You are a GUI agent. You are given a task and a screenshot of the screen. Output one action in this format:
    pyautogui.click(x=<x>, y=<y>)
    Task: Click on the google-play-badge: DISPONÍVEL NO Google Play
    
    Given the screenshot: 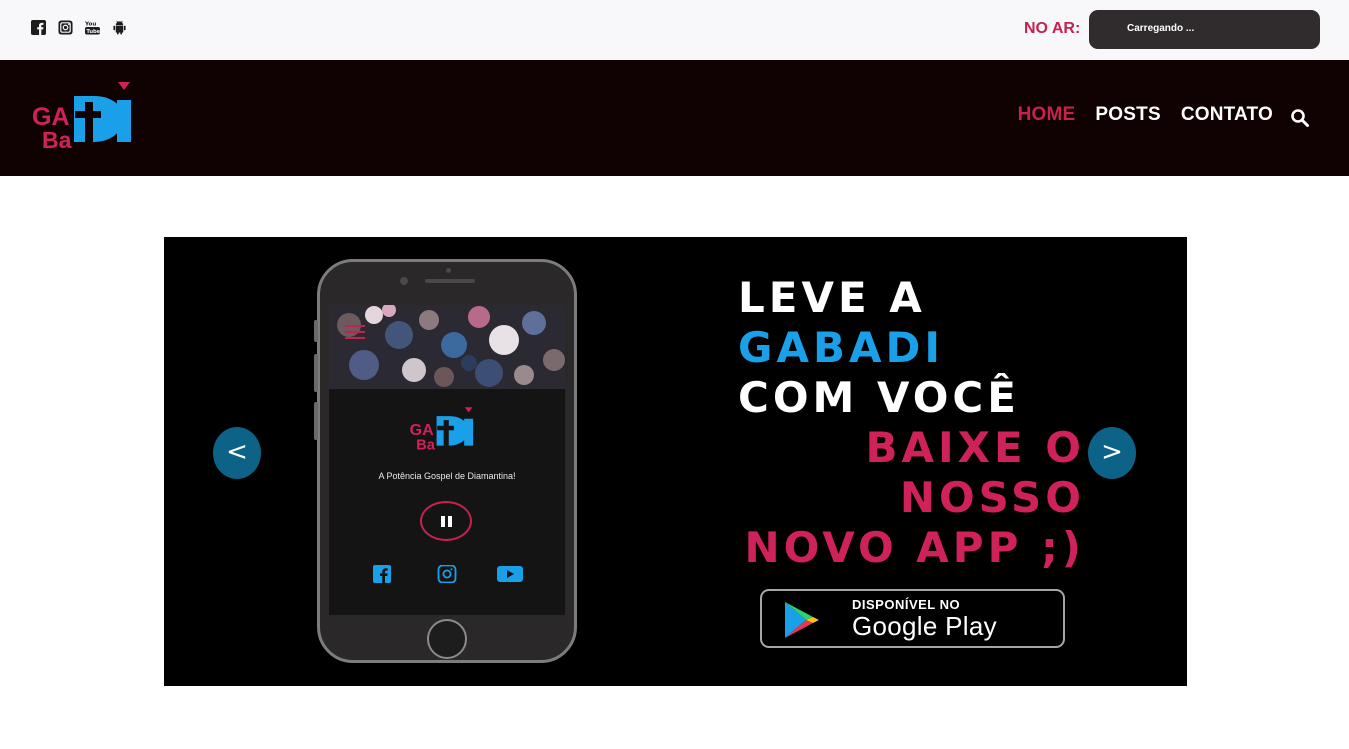 What is the action you would take?
    pyautogui.click(x=912, y=618)
    